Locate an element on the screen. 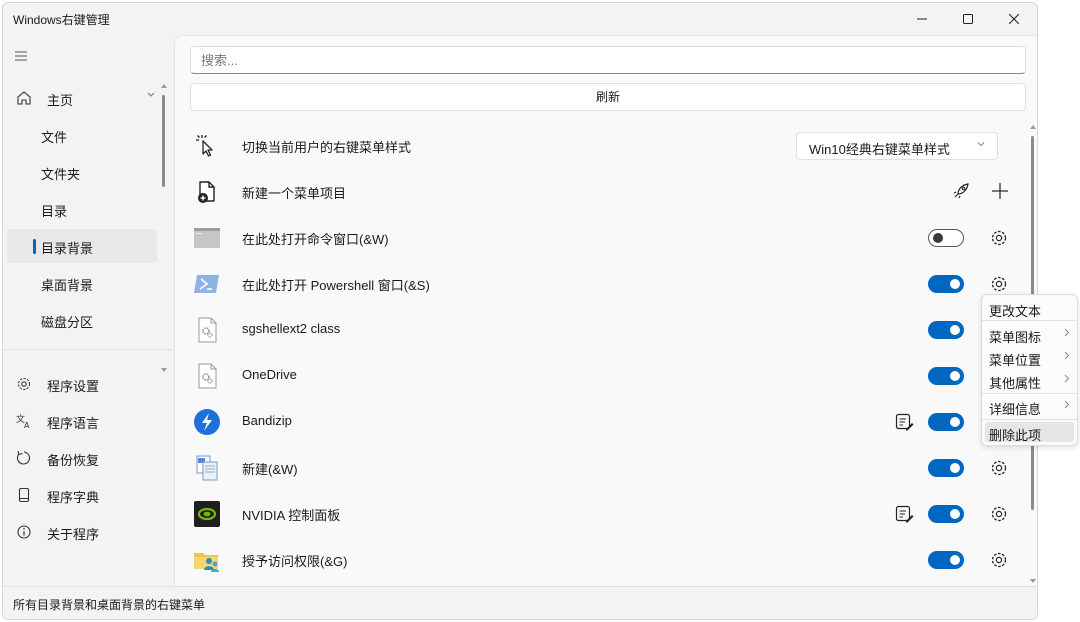 This screenshot has width=1080, height=622. rocket-icon is located at coordinates (961, 191).